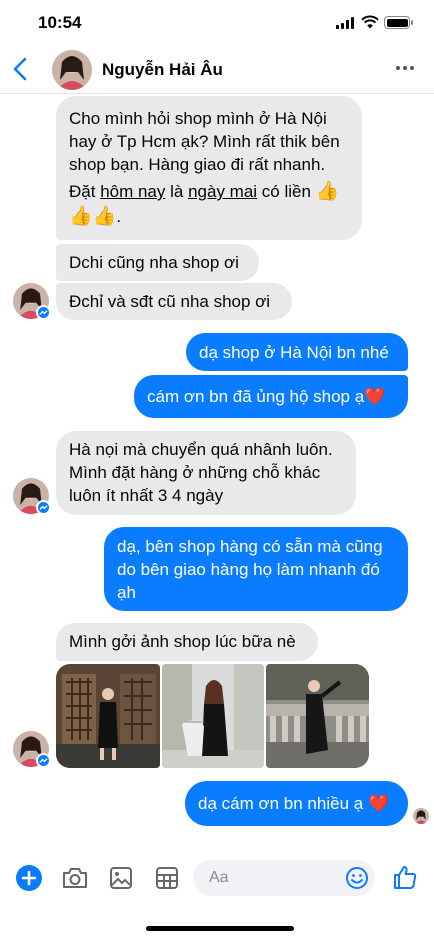  I want to click on signal-icon, so click(346, 23).